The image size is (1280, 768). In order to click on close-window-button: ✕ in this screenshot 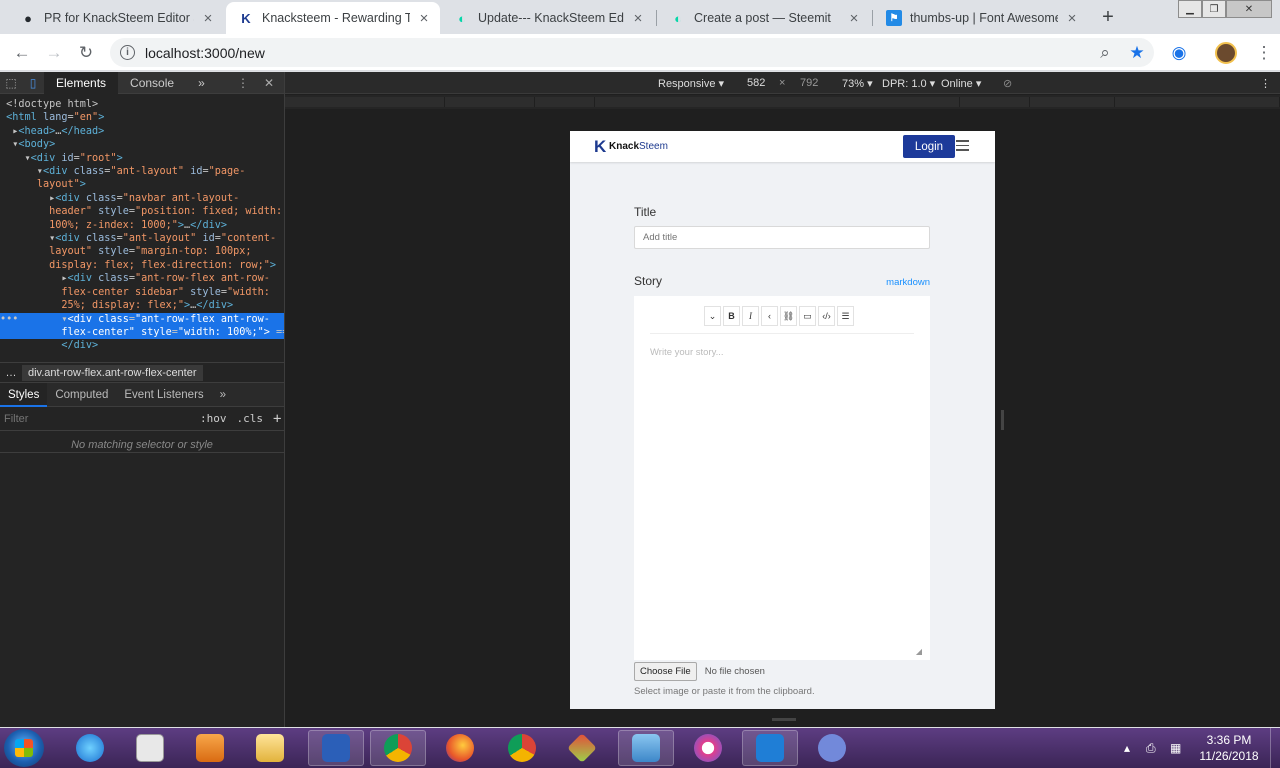, I will do `click(1249, 9)`.